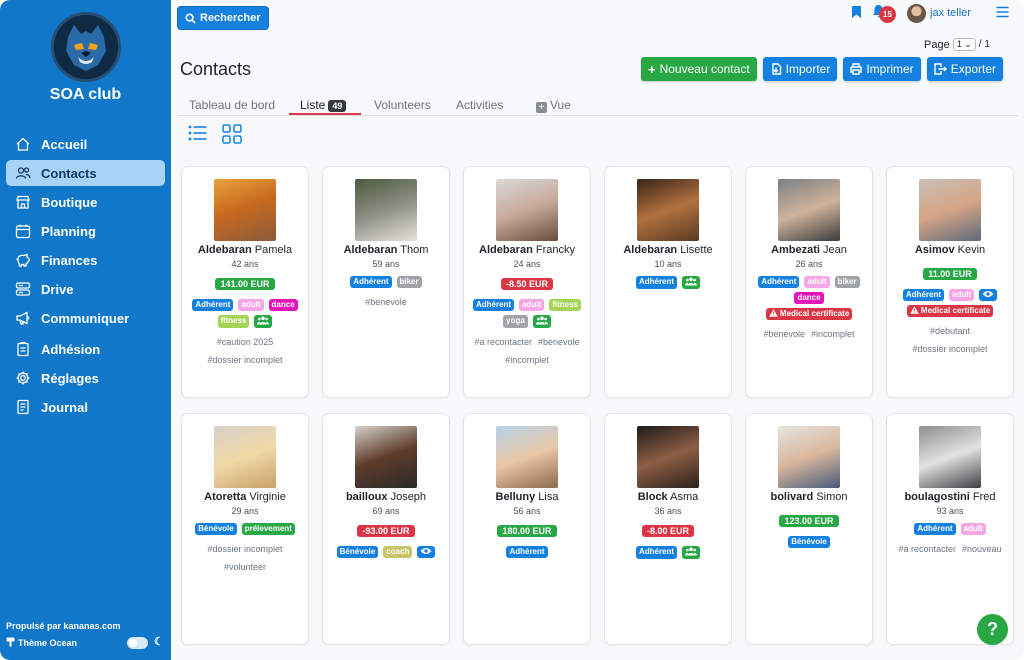 This screenshot has width=1024, height=660. Describe the element at coordinates (268, 529) in the screenshot. I see `tag: prélevement` at that location.